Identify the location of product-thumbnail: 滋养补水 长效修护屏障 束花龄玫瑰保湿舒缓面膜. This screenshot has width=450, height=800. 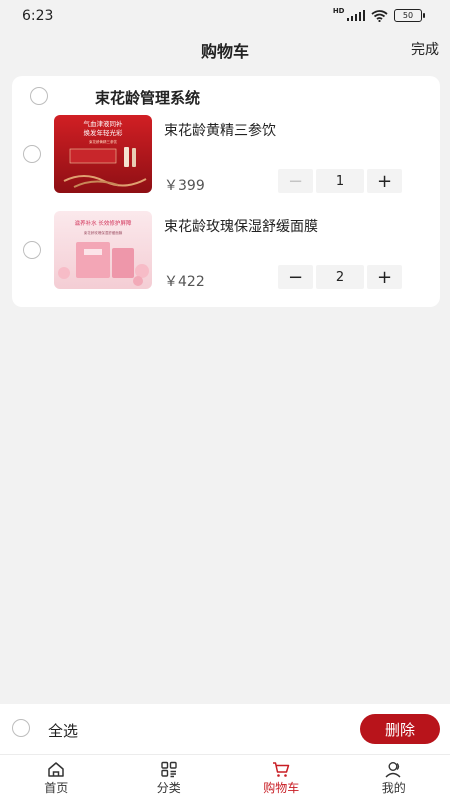
(103, 250).